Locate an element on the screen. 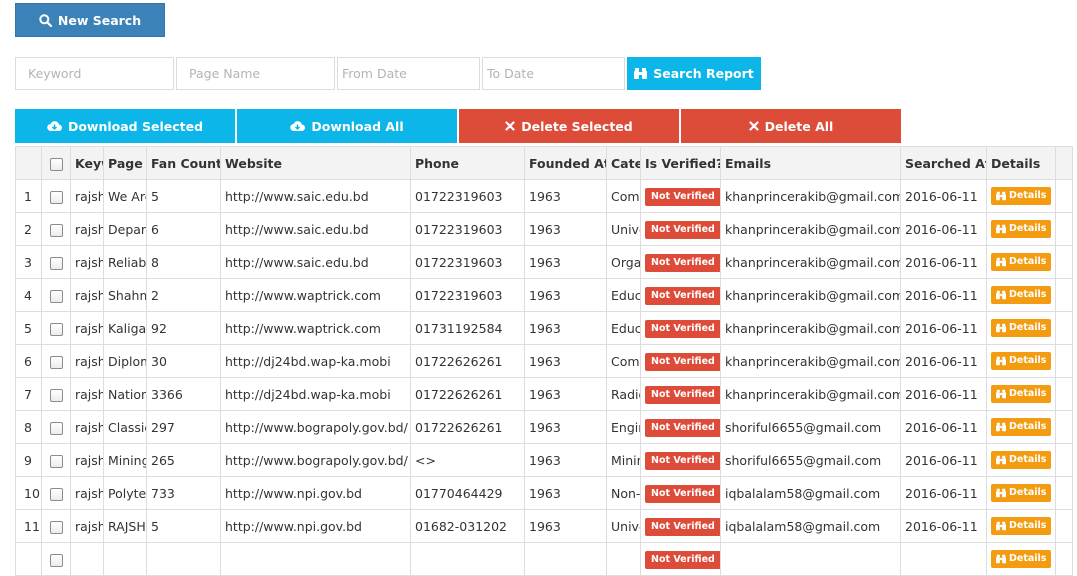  delete-all-button: Delete All is located at coordinates (791, 126).